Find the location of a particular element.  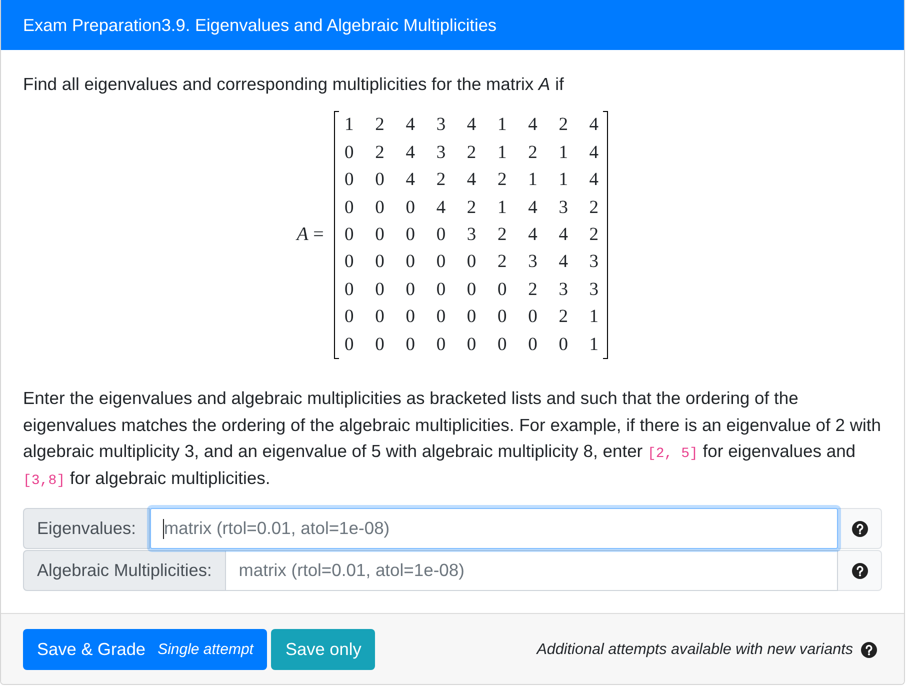

question-title: Exam Preparation3.9. Eigenvalues and Algebraic Multiplicities is located at coordinates (260, 25).